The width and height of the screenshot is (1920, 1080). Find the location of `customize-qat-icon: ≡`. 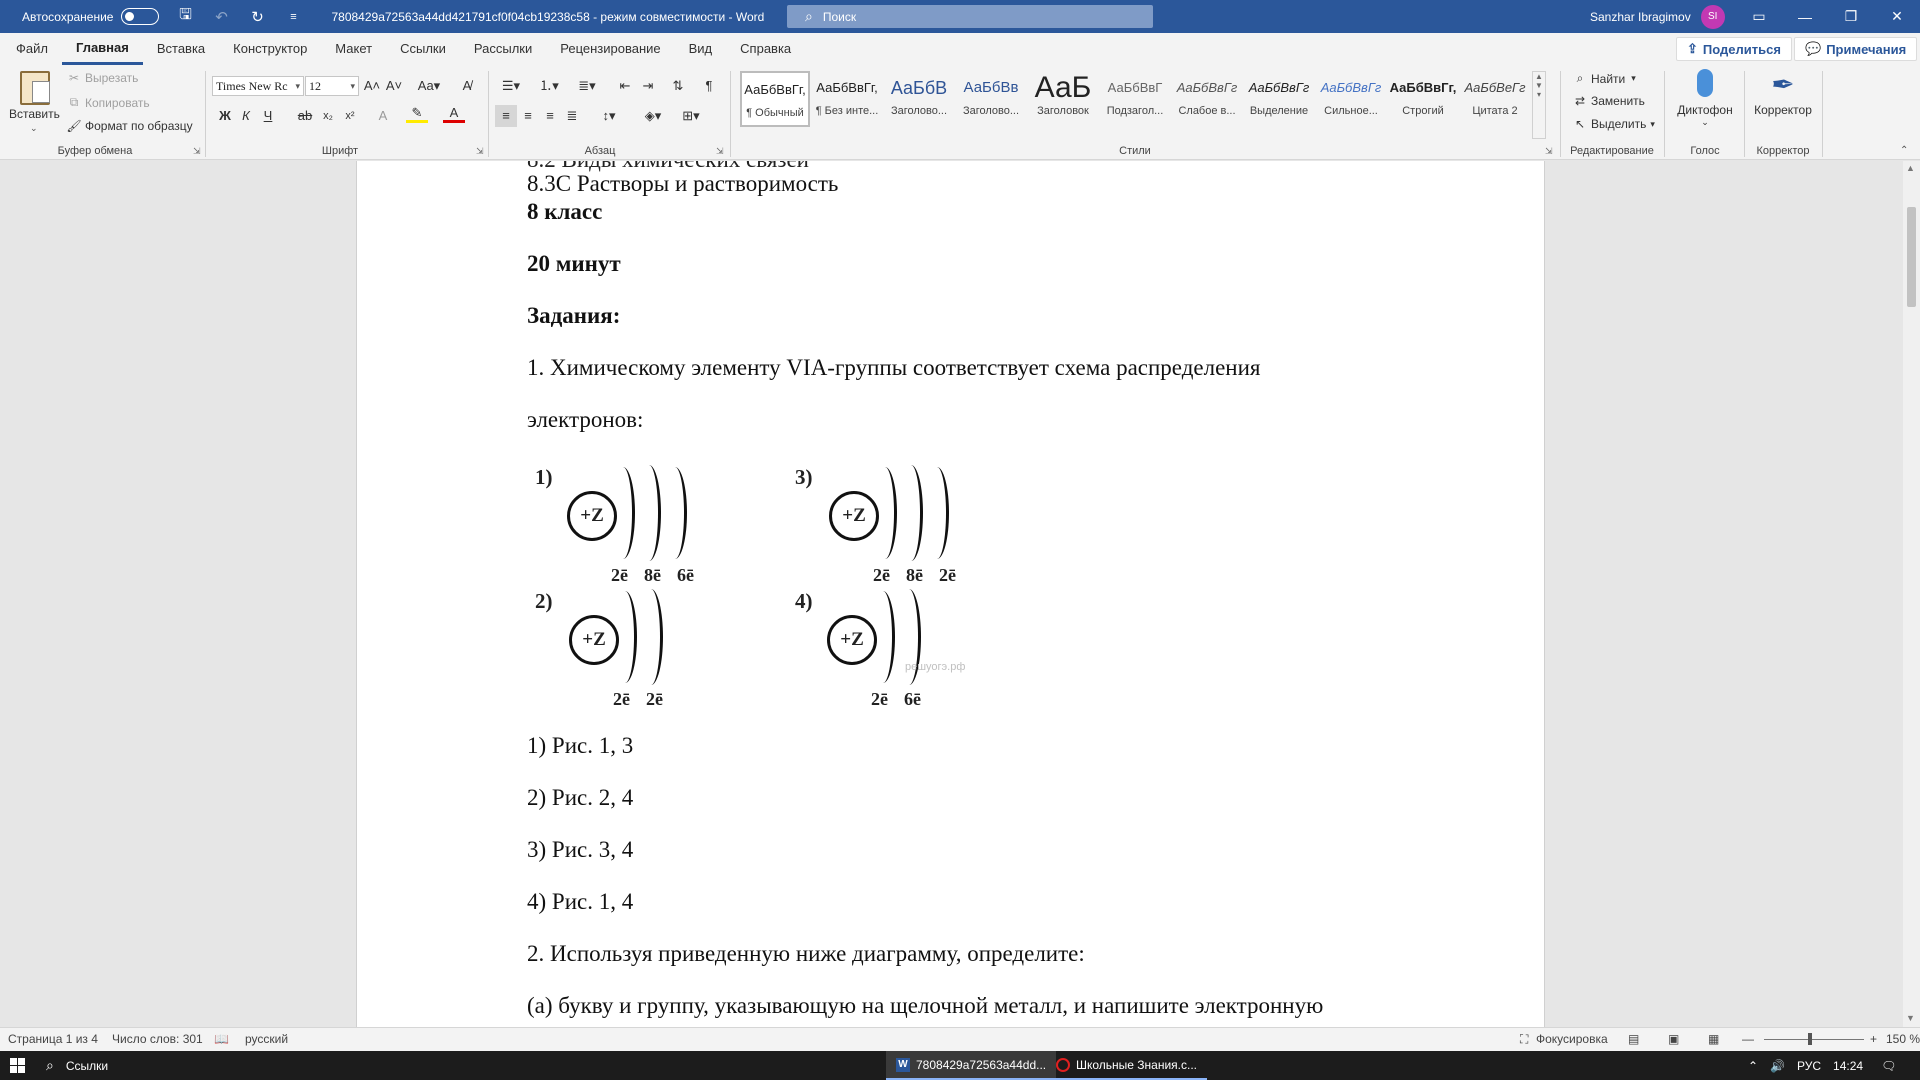

customize-qat-icon: ≡ is located at coordinates (293, 17).